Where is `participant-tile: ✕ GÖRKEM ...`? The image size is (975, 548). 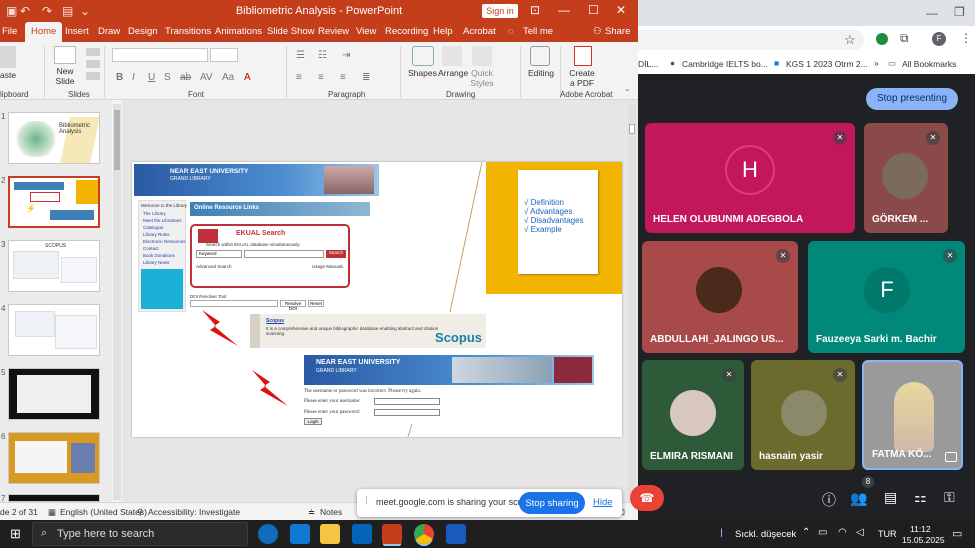 participant-tile: ✕ GÖRKEM ... is located at coordinates (906, 178).